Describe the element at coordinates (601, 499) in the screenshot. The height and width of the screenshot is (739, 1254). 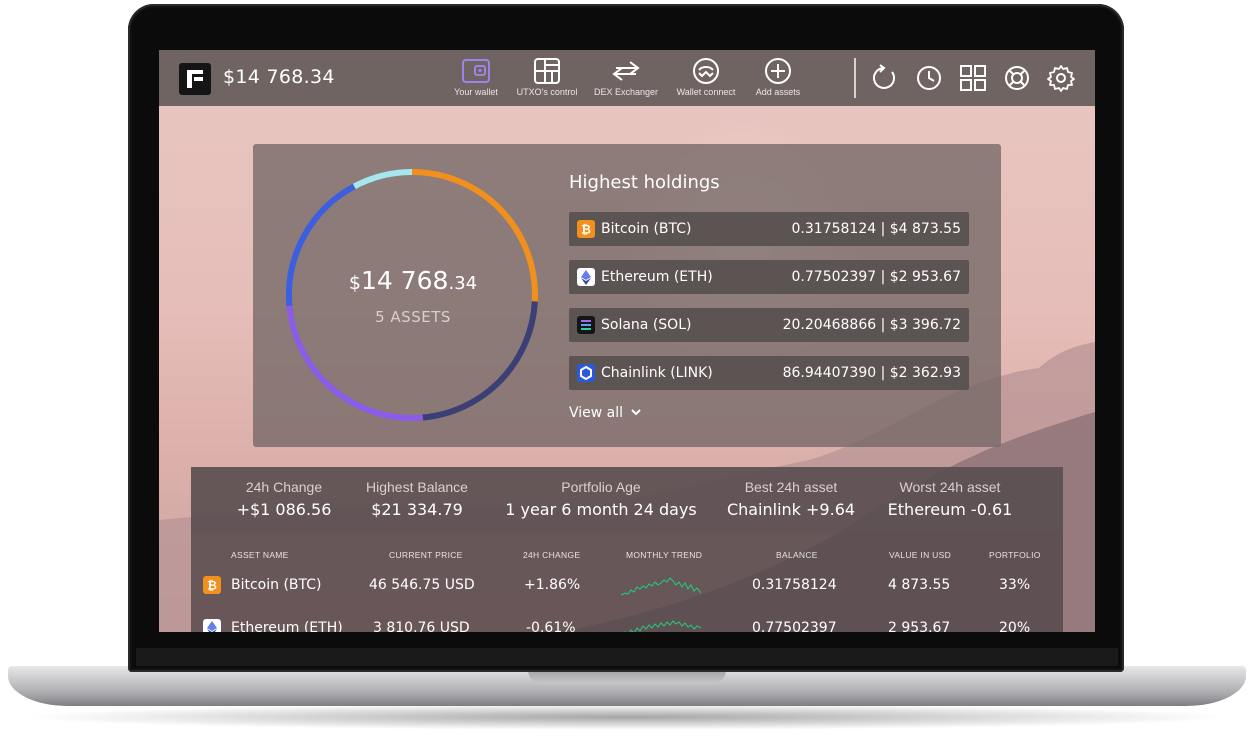
I see `stat-portfolio-age: Portfolio Age 1 year 6 month 24 days` at that location.